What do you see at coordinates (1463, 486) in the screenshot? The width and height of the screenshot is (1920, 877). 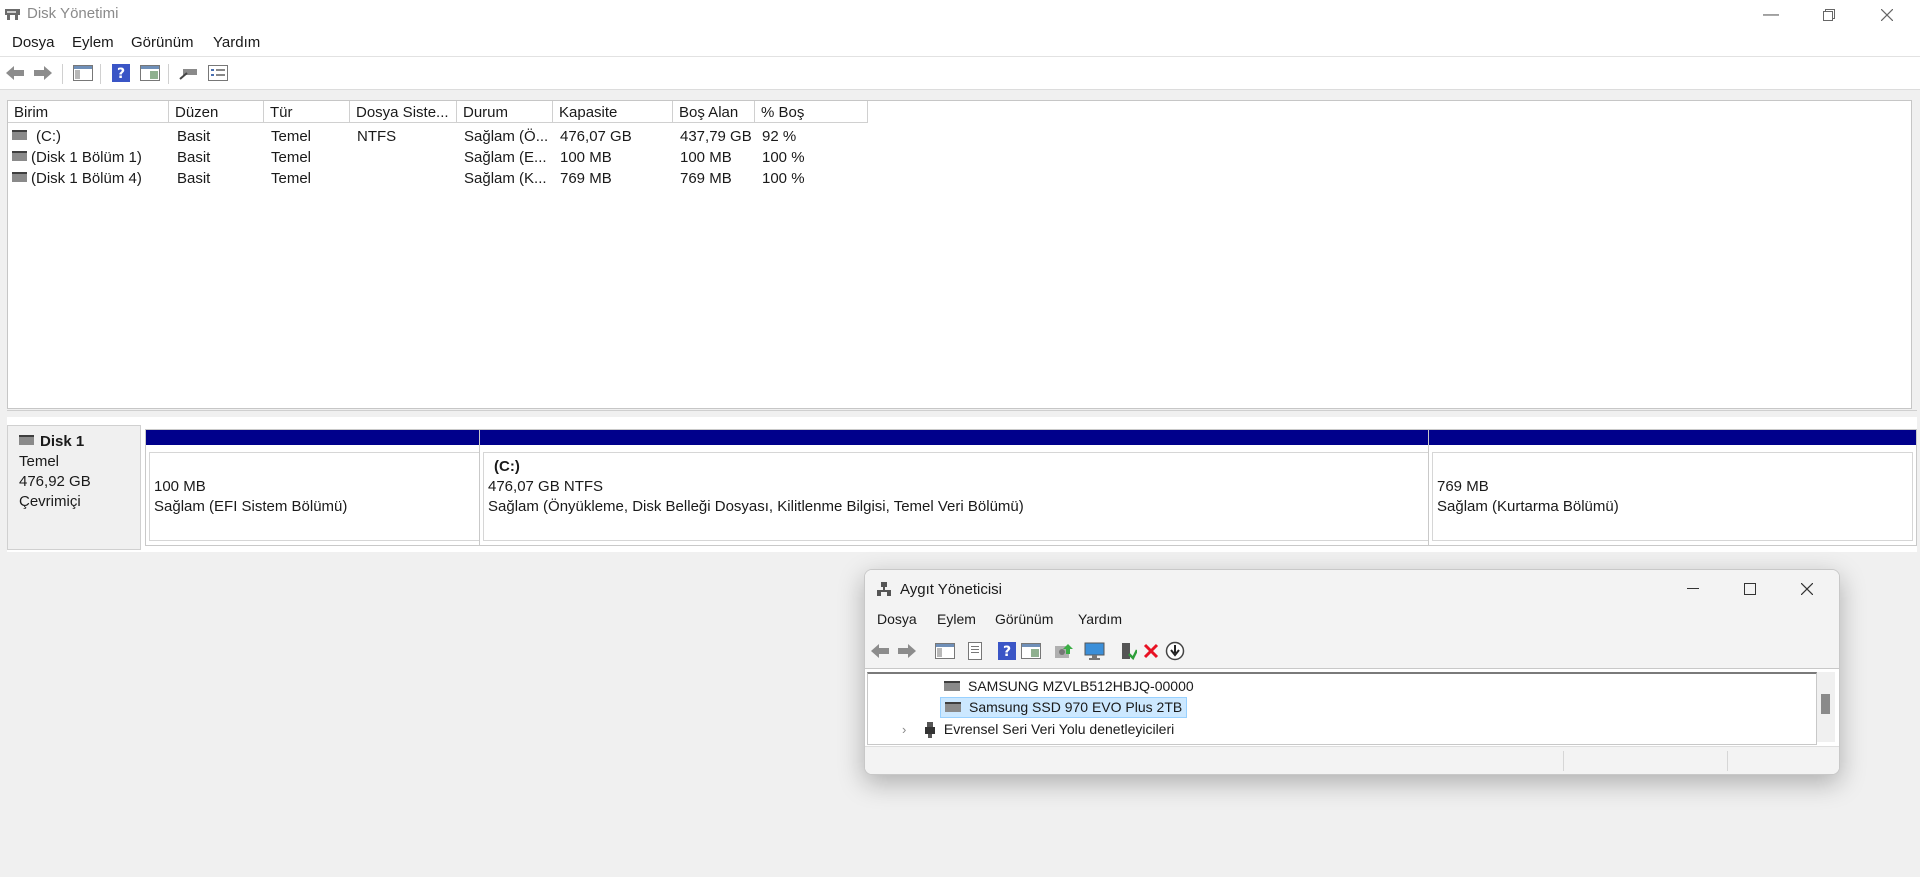 I see `partition-size: 769 MB` at bounding box center [1463, 486].